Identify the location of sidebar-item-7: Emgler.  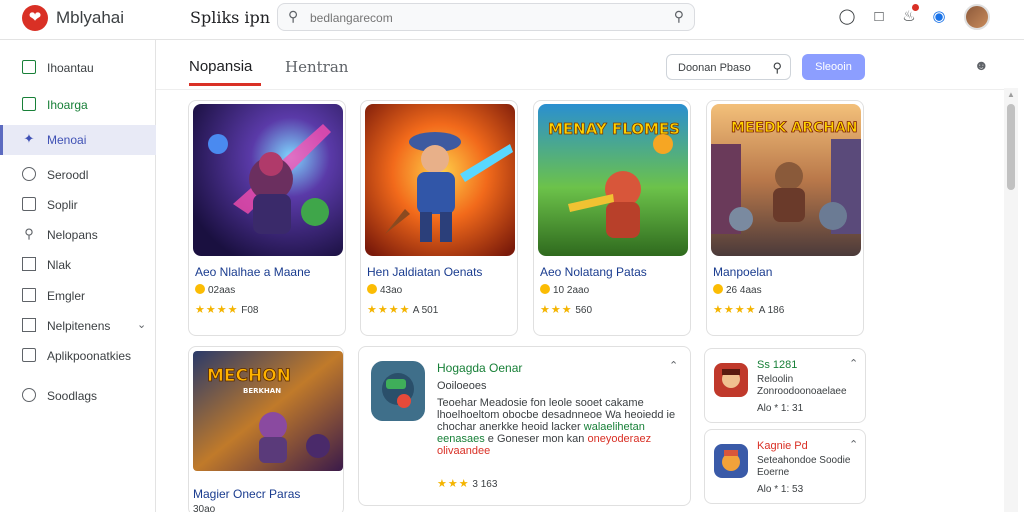
(78, 296).